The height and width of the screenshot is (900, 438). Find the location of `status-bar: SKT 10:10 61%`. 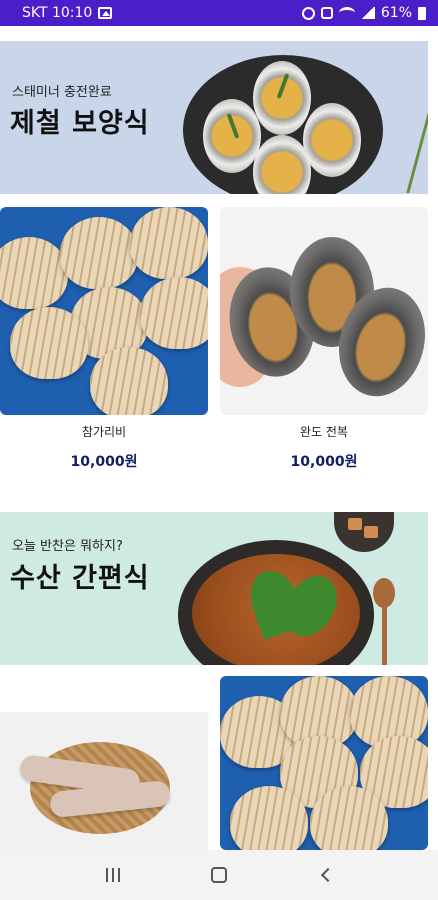

status-bar: SKT 10:10 61% is located at coordinates (219, 13).